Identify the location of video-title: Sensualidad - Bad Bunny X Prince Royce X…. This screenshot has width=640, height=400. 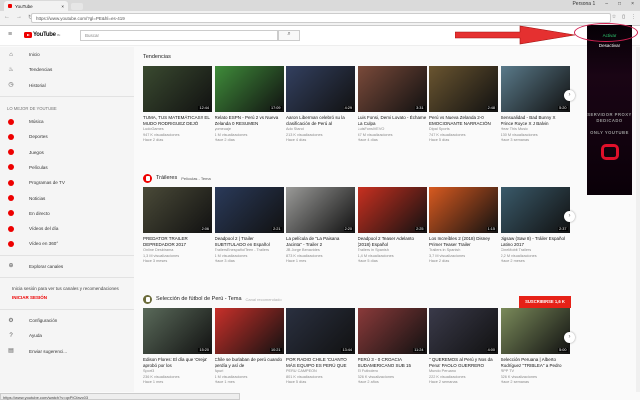
(535, 121).